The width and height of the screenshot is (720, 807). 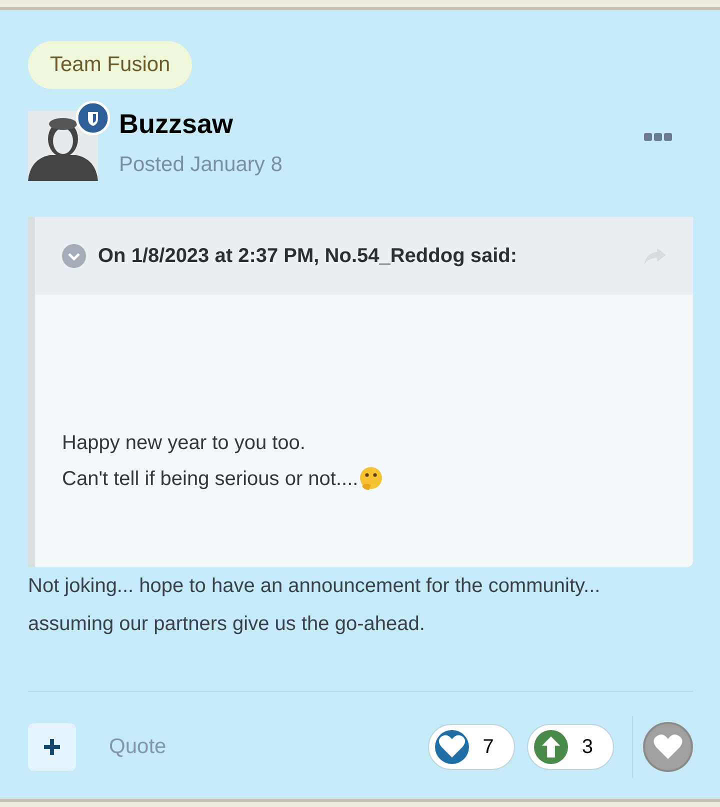 I want to click on quote-header: On 1/8/2023 at 2:37 PM, No.54_Reddog said:, so click(x=308, y=256).